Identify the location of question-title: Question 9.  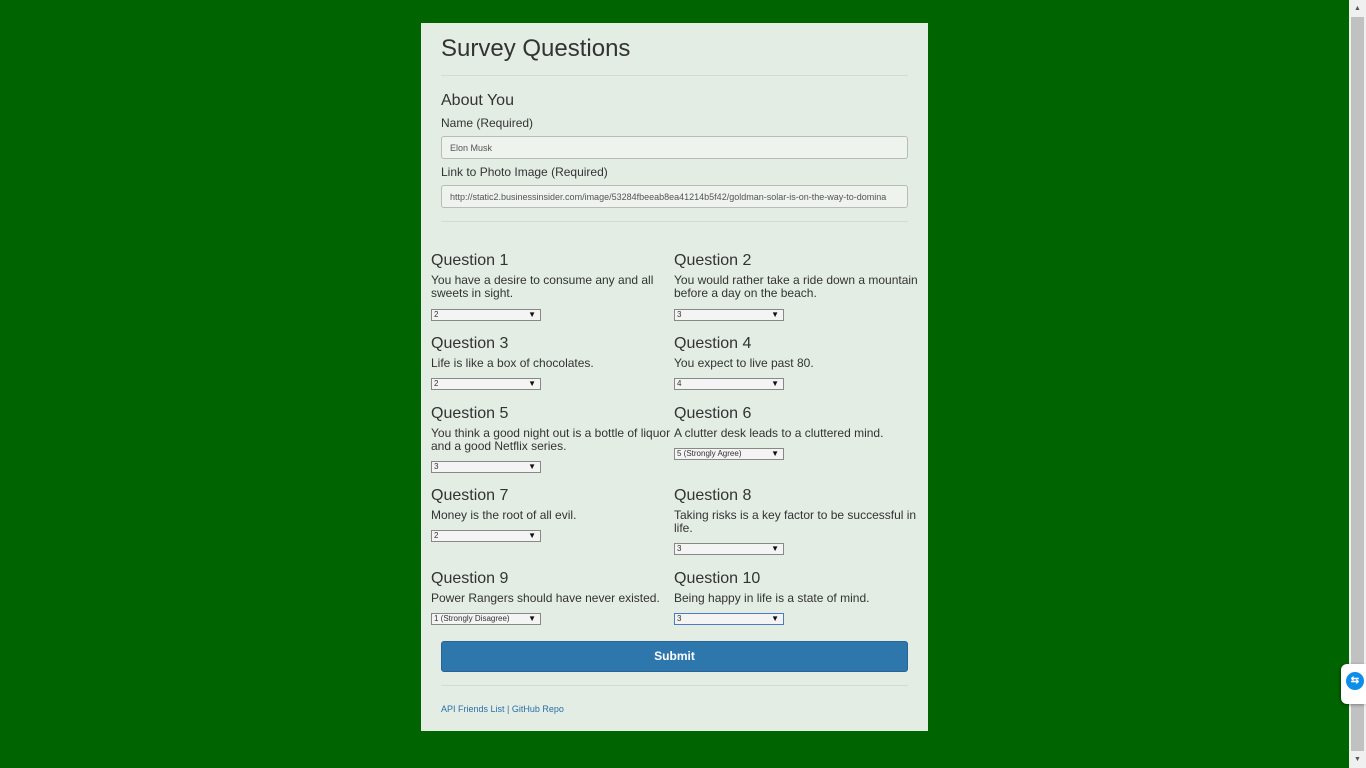
(470, 578).